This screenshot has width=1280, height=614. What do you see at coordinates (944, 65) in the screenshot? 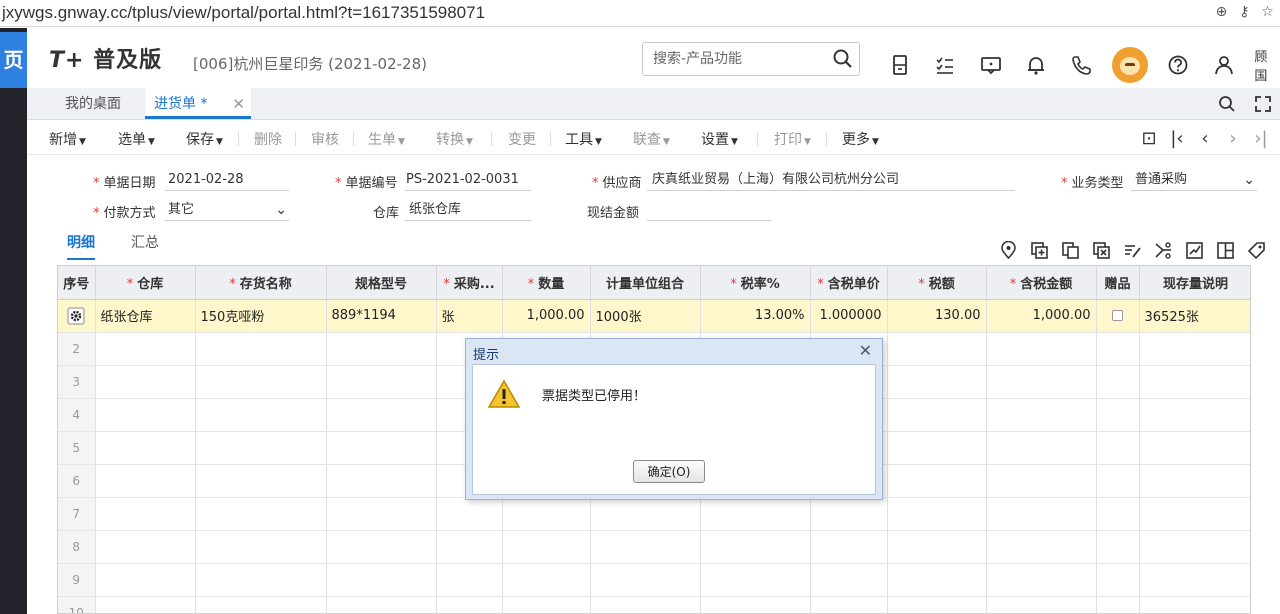
I see `tasks-button` at bounding box center [944, 65].